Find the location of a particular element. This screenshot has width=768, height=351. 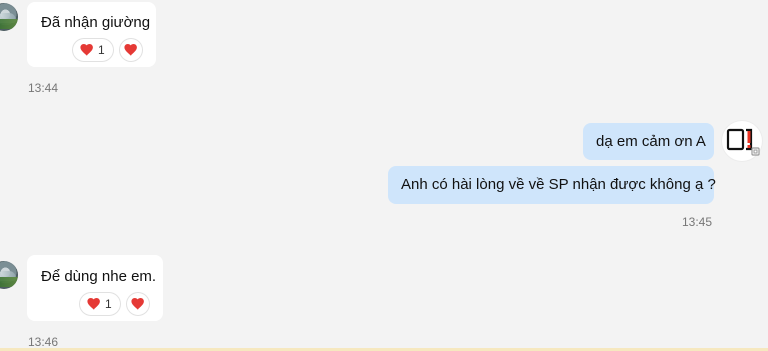

outgoing-message-bubble: dạ em cảm ơn A is located at coordinates (648, 141).